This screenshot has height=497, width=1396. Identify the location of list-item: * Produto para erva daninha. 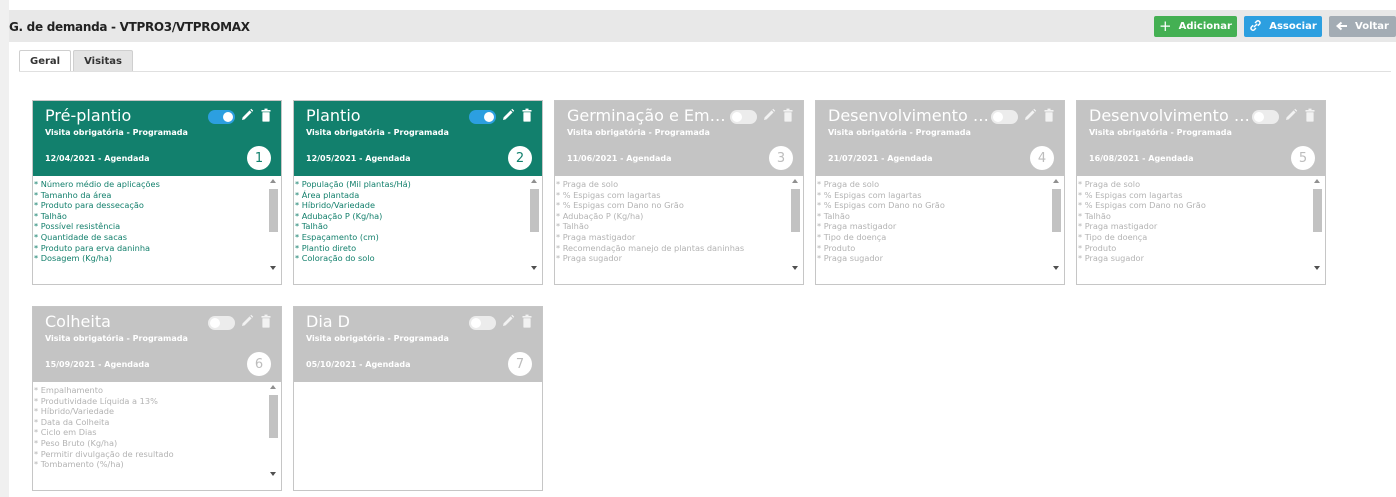
(92, 247).